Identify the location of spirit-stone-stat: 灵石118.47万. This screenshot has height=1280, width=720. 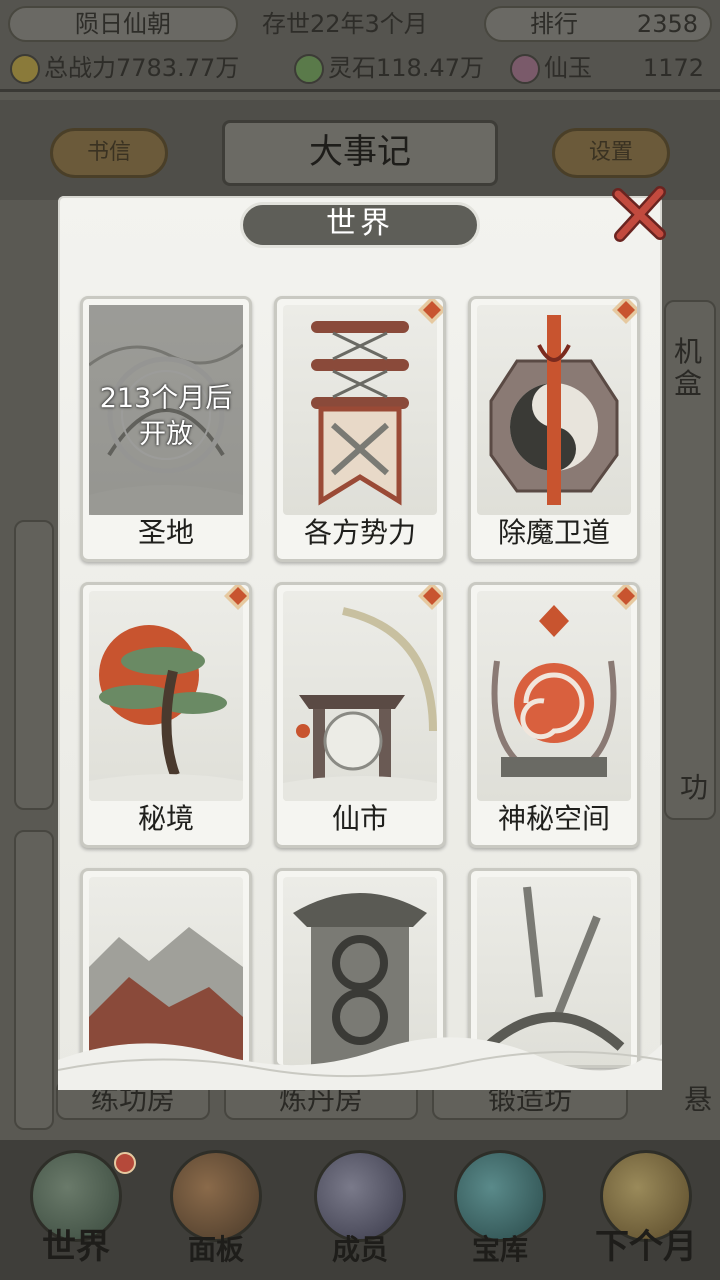
(389, 68).